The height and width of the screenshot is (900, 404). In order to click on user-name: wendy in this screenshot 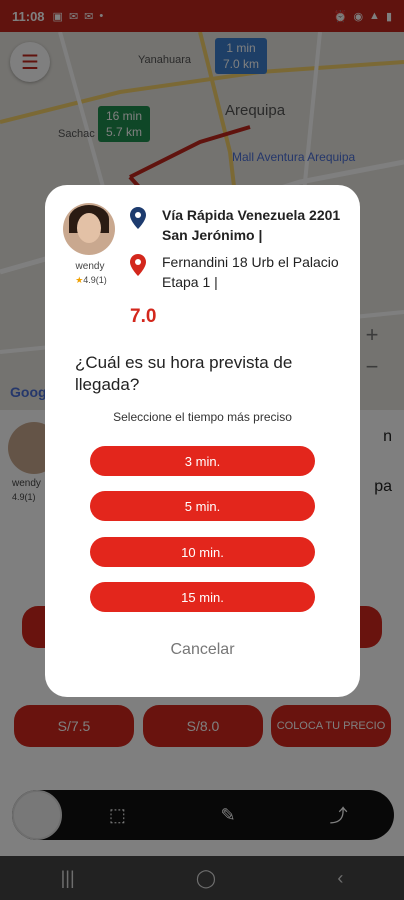, I will do `click(90, 266)`.